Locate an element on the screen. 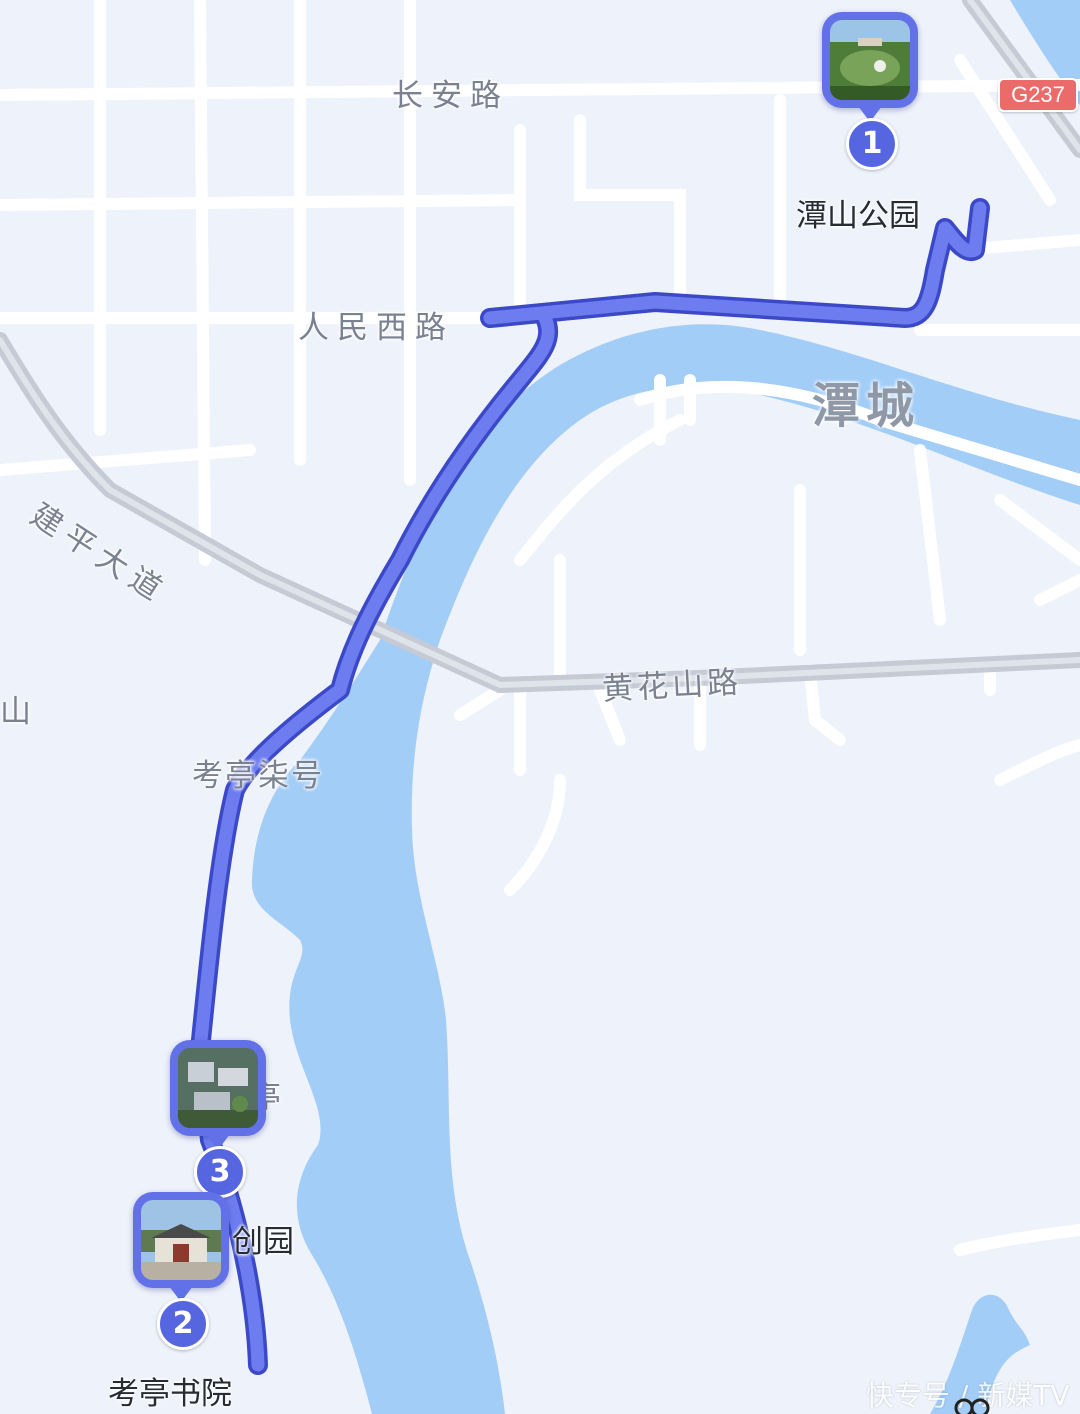 The width and height of the screenshot is (1080, 1414). stop-number-badge: 3 is located at coordinates (220, 1172).